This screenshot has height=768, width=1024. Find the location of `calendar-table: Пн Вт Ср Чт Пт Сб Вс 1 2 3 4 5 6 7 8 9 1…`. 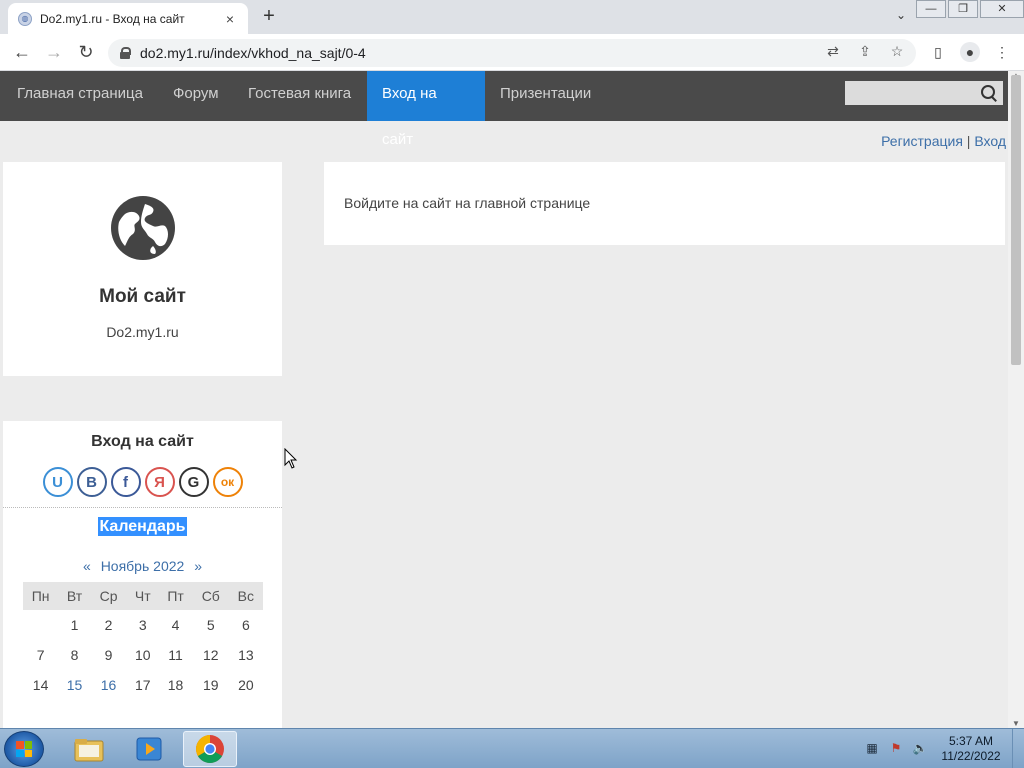

calendar-table: Пн Вт Ср Чт Пт Сб Вс 1 2 3 4 5 6 7 8 9 1… is located at coordinates (142, 641).